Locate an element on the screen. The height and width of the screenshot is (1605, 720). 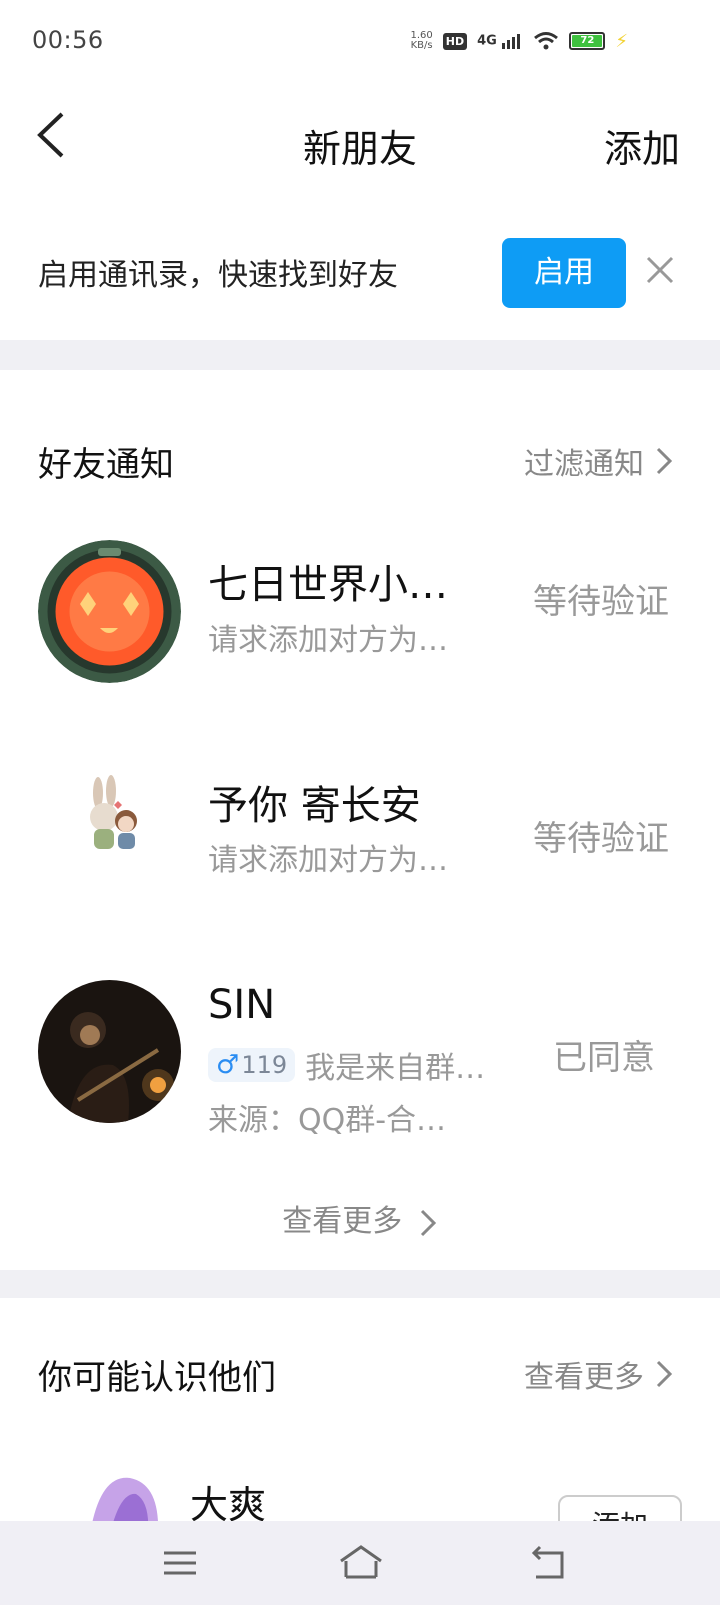
suggestion-item: 大爽 添加 is located at coordinates (360, 1502).